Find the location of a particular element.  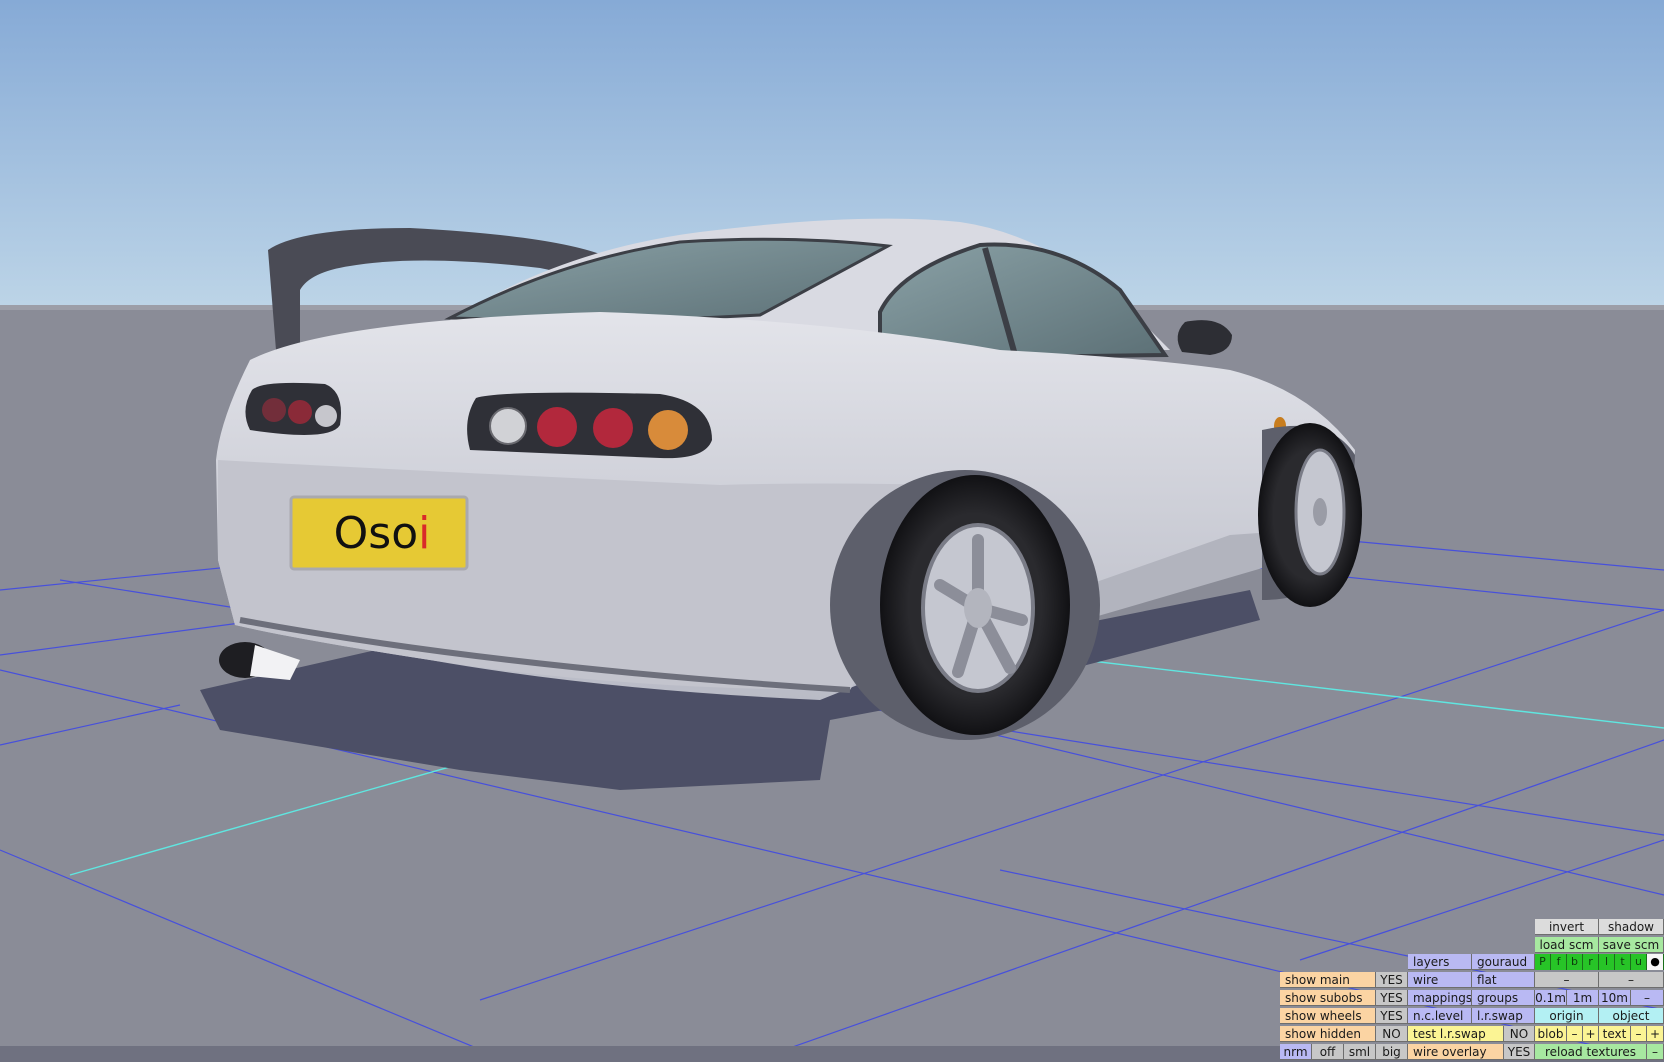

grid-10m-button: 10m is located at coordinates (1615, 998).